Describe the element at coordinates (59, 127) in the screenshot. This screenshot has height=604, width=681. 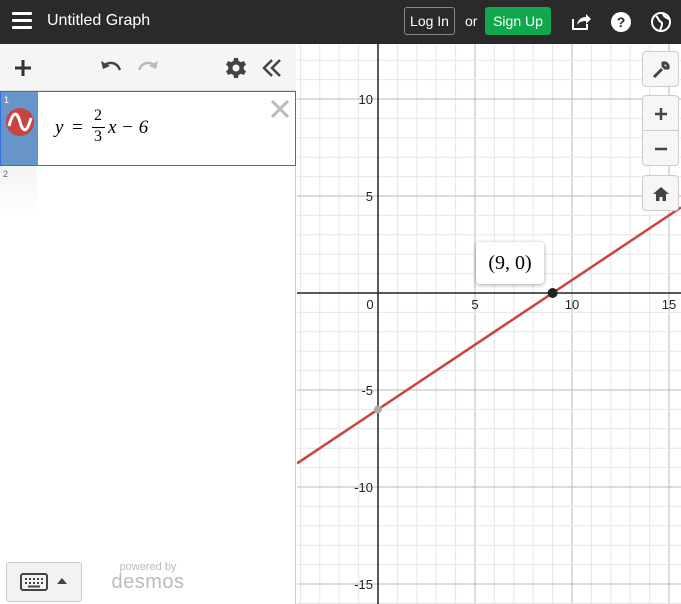
I see `math-lhs: y` at that location.